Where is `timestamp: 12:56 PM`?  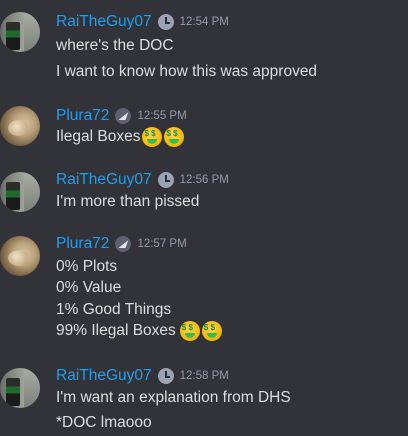
timestamp: 12:56 PM is located at coordinates (204, 180).